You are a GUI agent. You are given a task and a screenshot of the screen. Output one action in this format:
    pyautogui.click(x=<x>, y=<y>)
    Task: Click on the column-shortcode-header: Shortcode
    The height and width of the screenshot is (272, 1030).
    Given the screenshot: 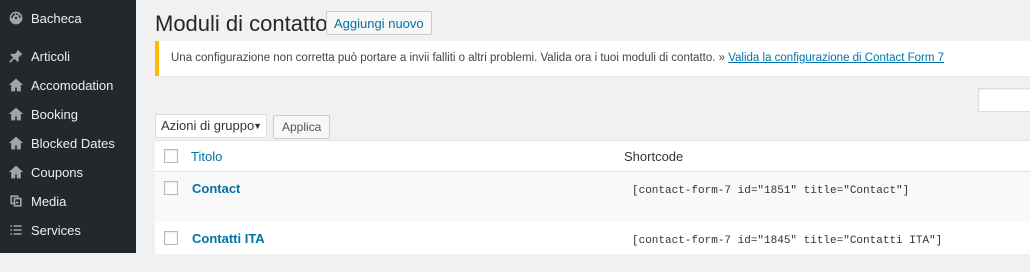 What is the action you would take?
    pyautogui.click(x=654, y=156)
    